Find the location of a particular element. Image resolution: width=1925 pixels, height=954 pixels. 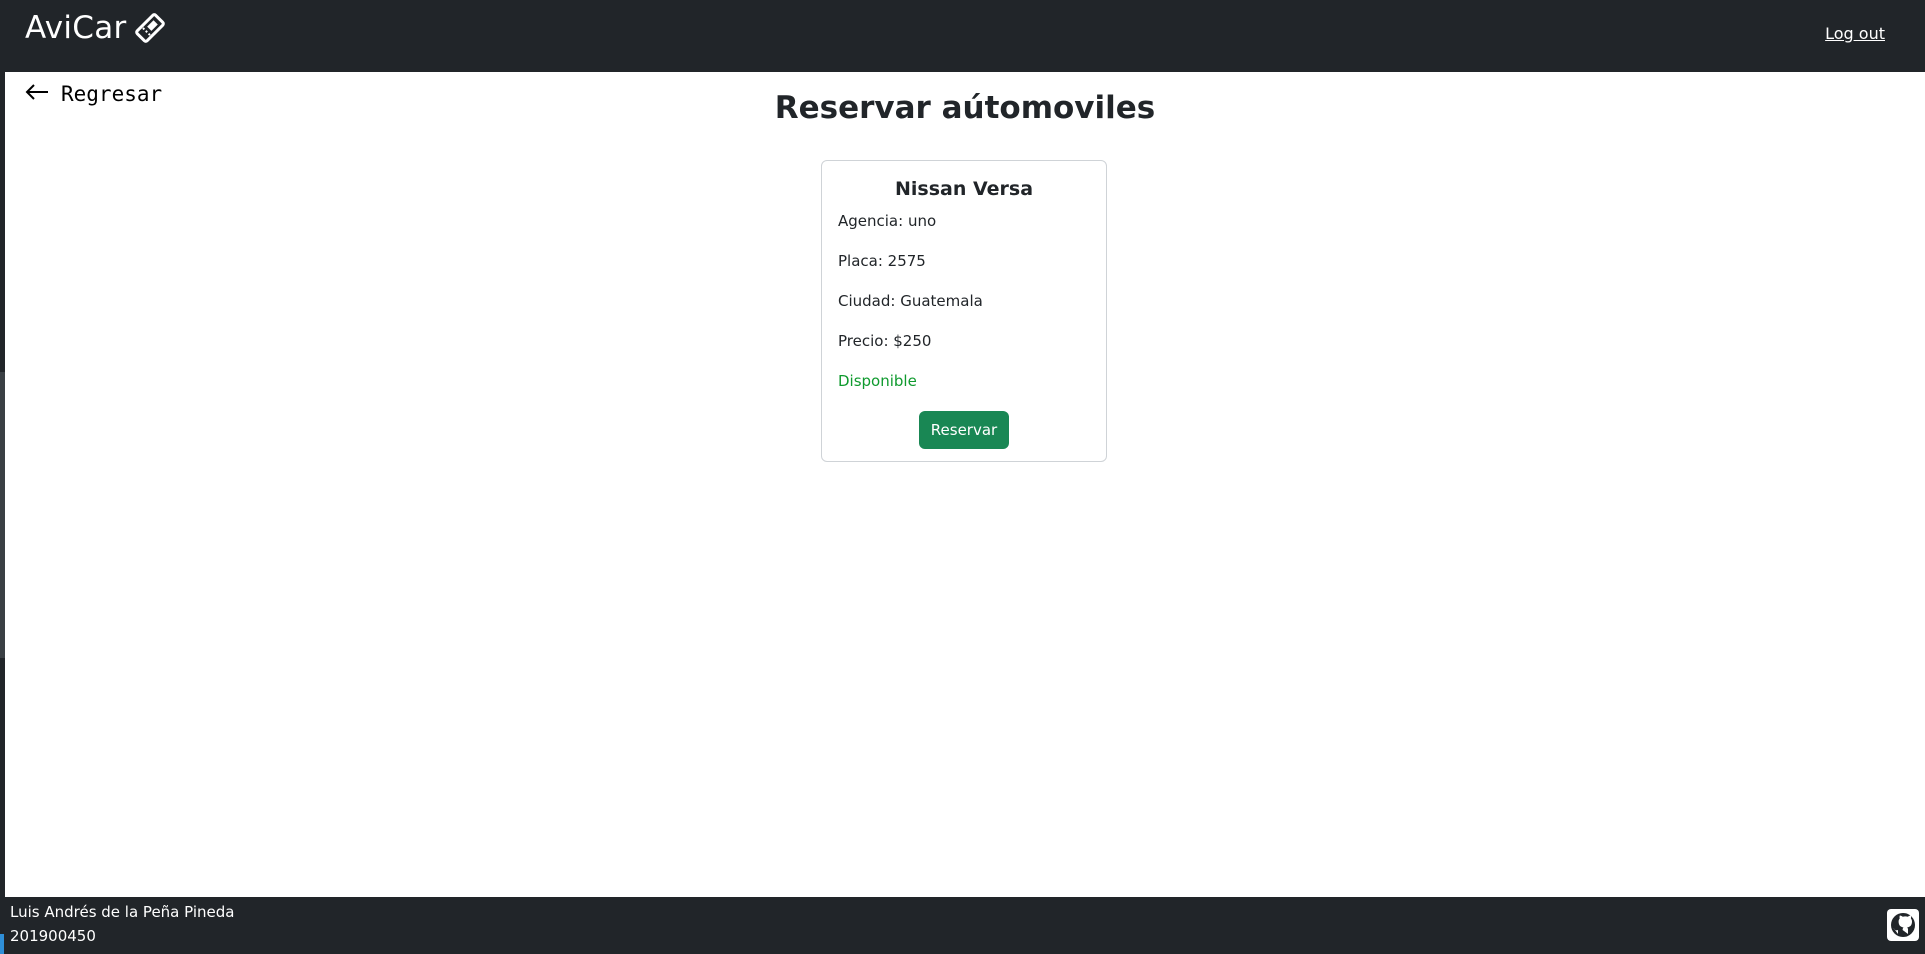

footer-author-name: Luis Andrés de la Peña Pineda is located at coordinates (122, 912).